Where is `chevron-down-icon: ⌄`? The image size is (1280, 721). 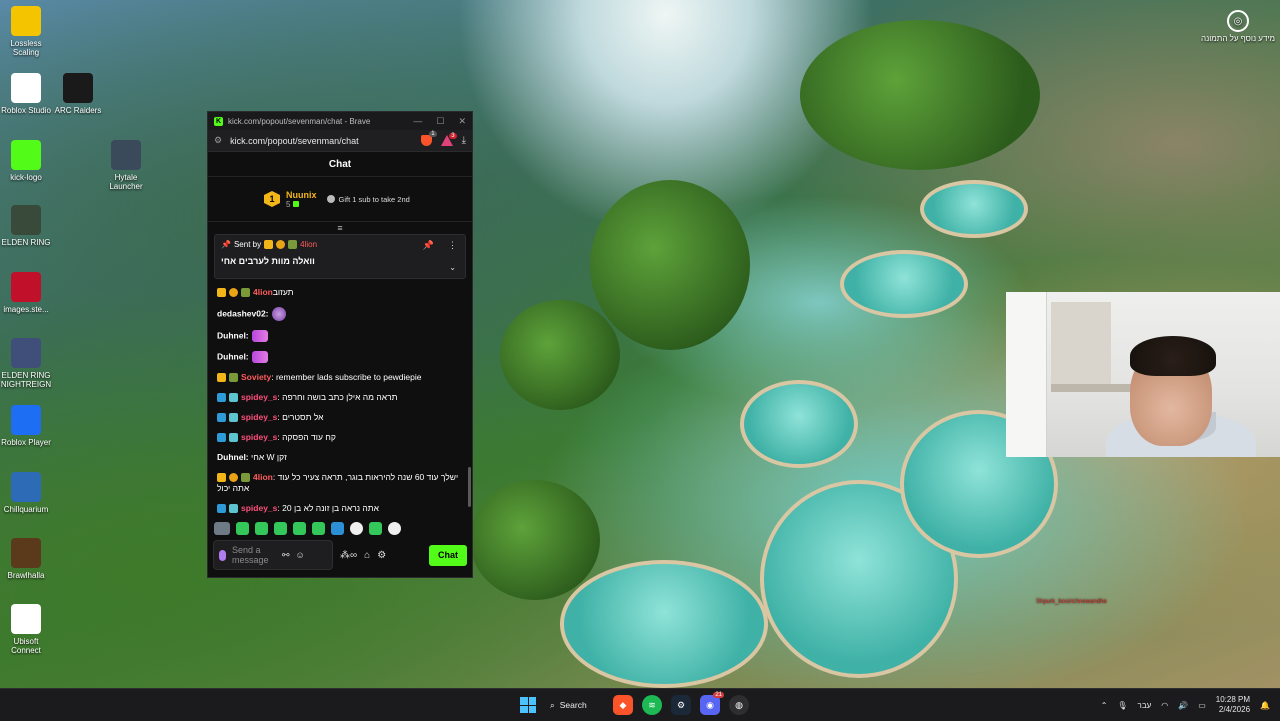 chevron-down-icon: ⌄ is located at coordinates (452, 267).